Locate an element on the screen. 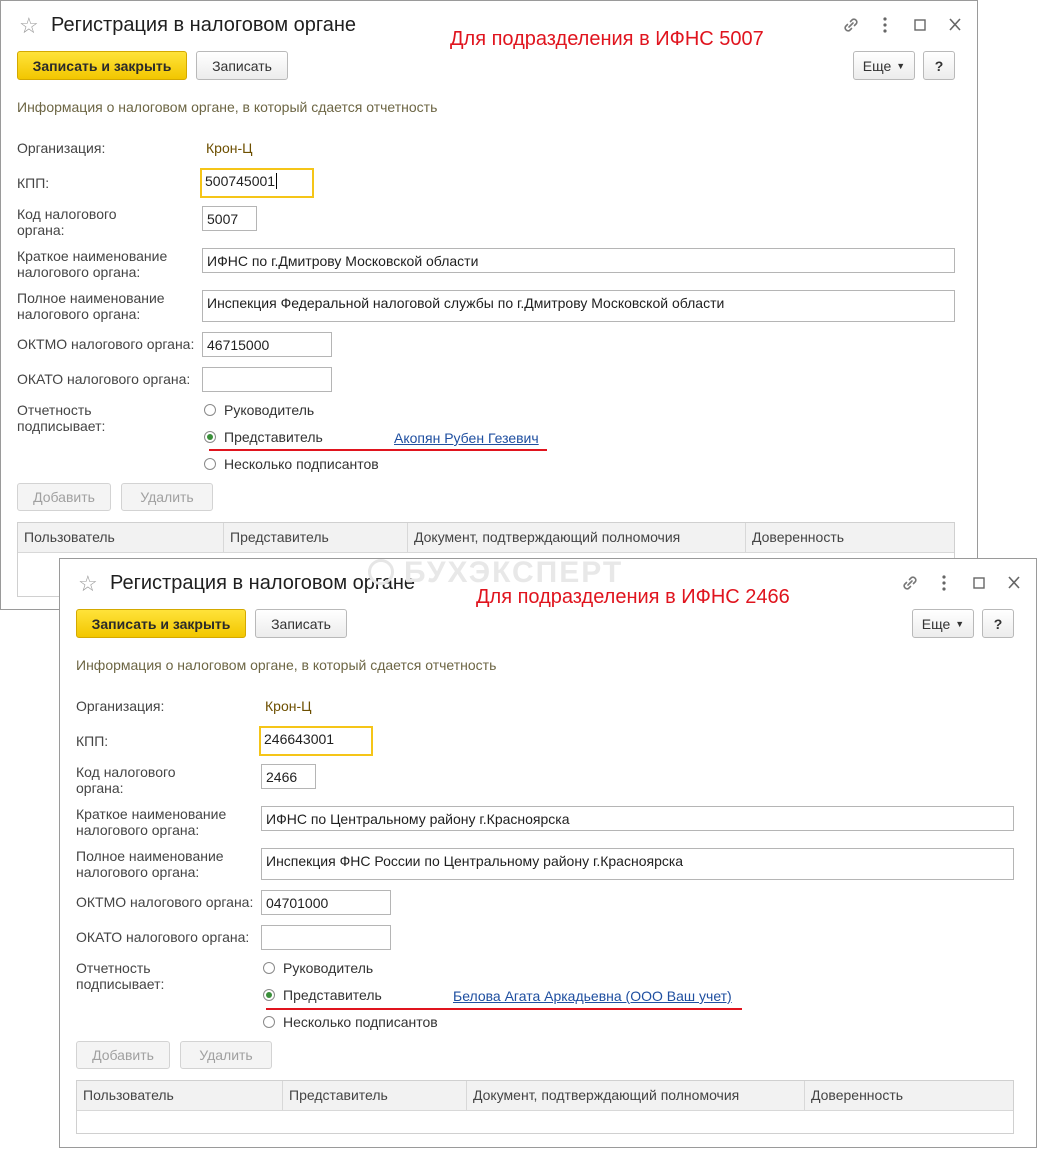 The width and height of the screenshot is (1038, 1149). code-input: 2466 is located at coordinates (288, 776).